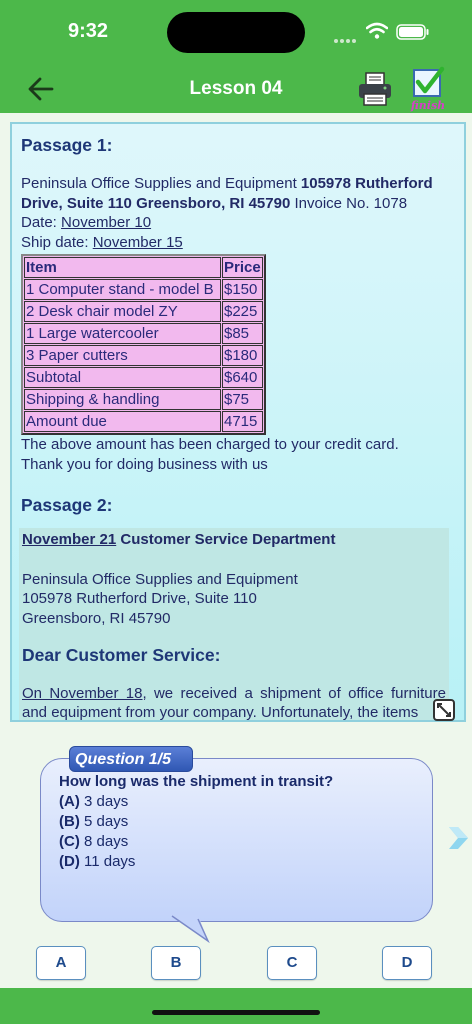 The width and height of the screenshot is (472, 1024). I want to click on finish-button: finish, so click(428, 89).